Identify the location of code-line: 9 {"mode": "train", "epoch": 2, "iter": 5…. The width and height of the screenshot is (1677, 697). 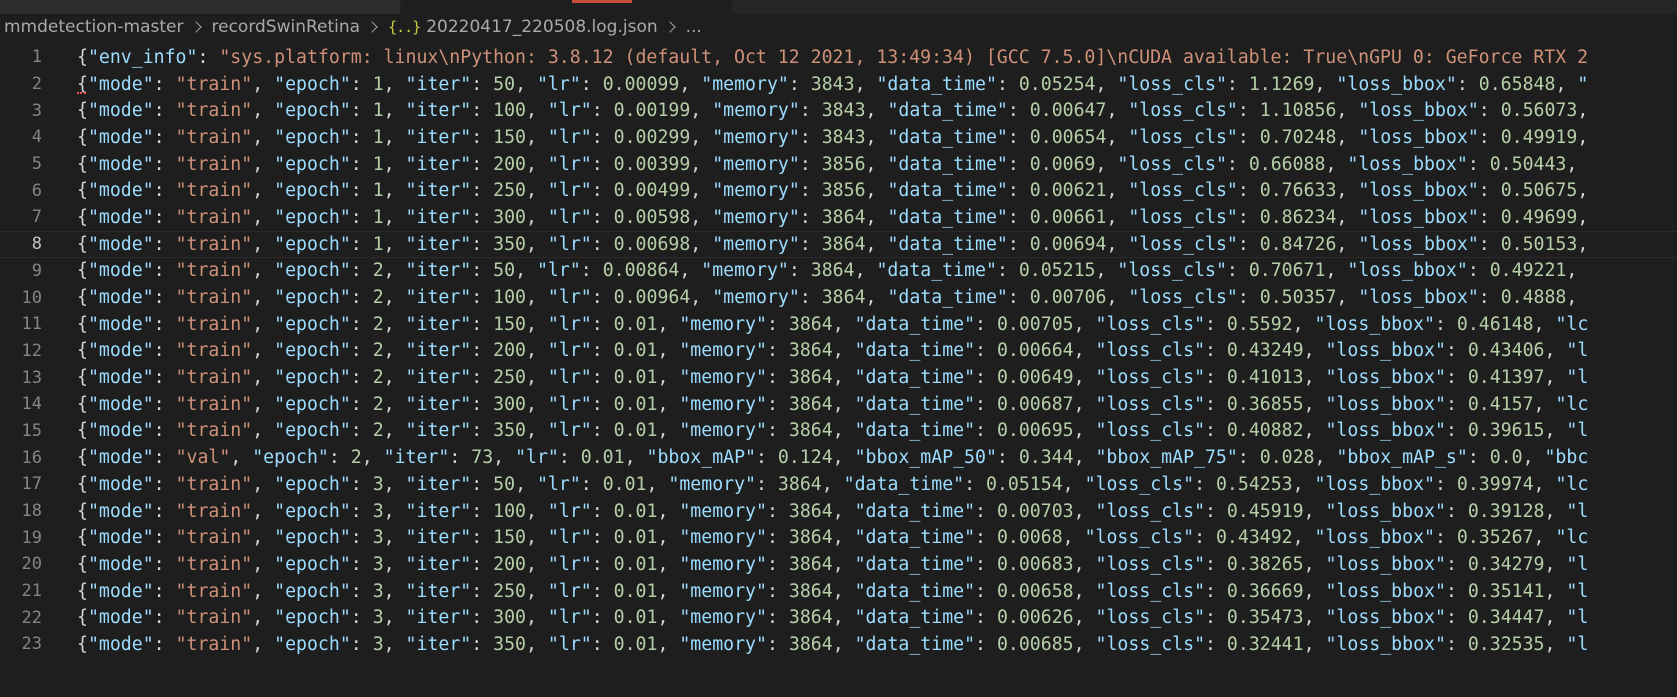
(838, 271).